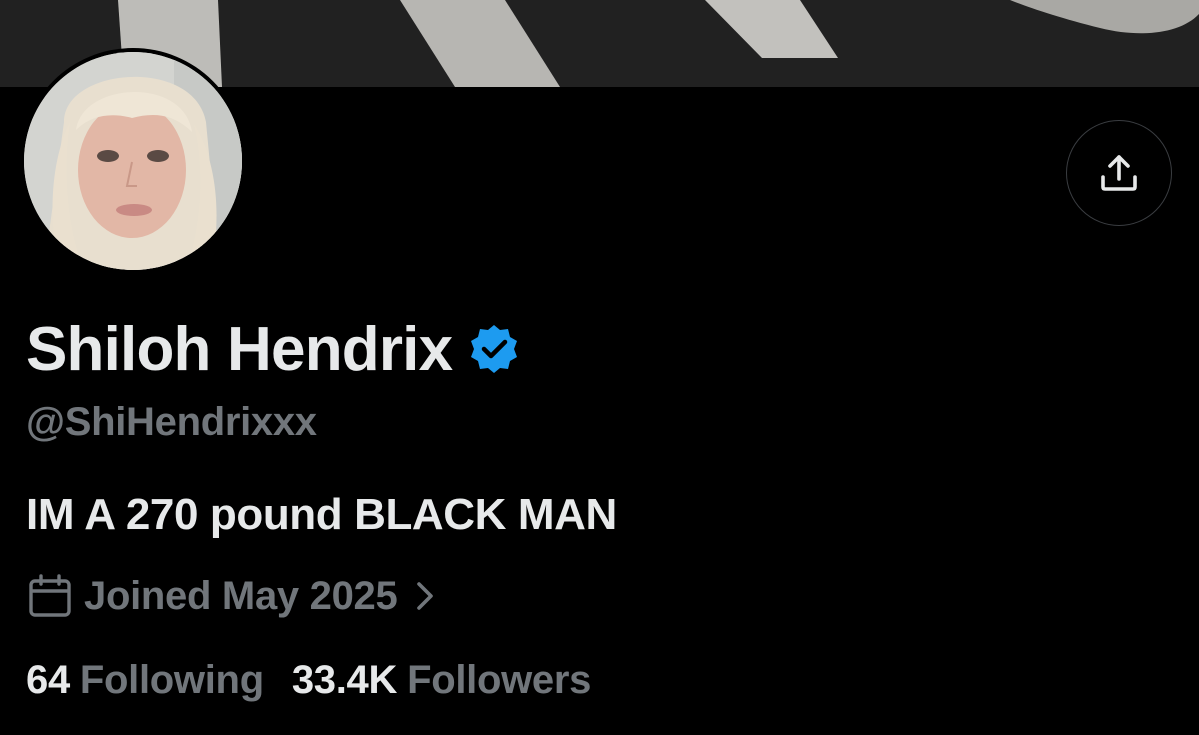 This screenshot has width=1199, height=735. I want to click on followers-count: 33.4K, so click(344, 680).